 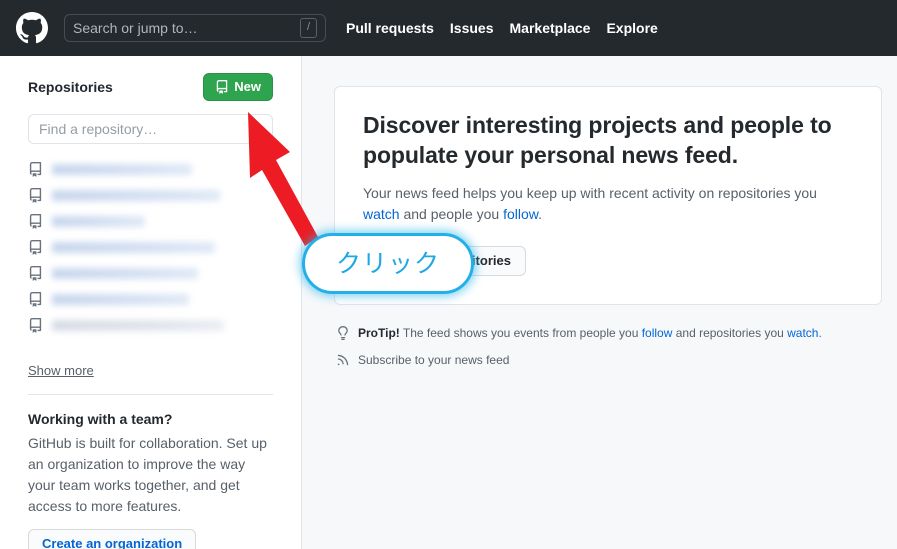 I want to click on global-search-box: Search or jump to… /, so click(x=195, y=28).